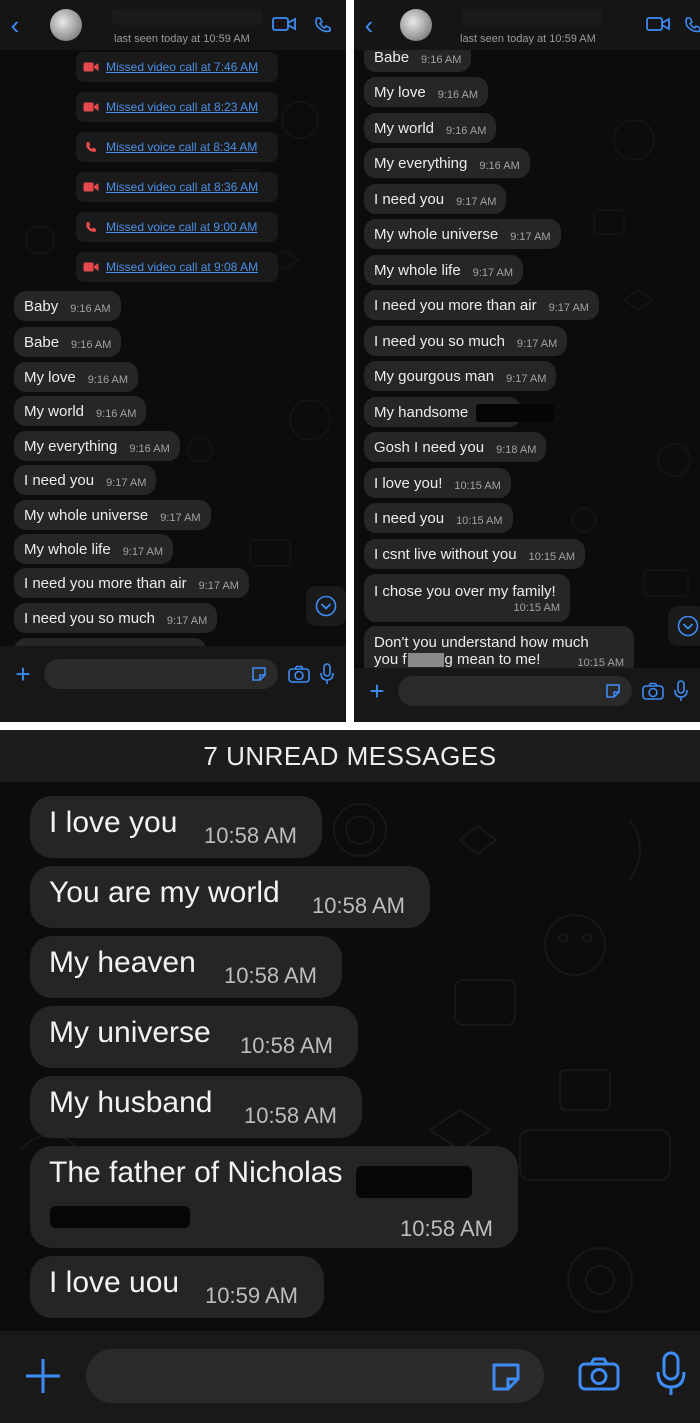 The height and width of the screenshot is (1423, 700). I want to click on message-text: I need you so much, so click(89, 618).